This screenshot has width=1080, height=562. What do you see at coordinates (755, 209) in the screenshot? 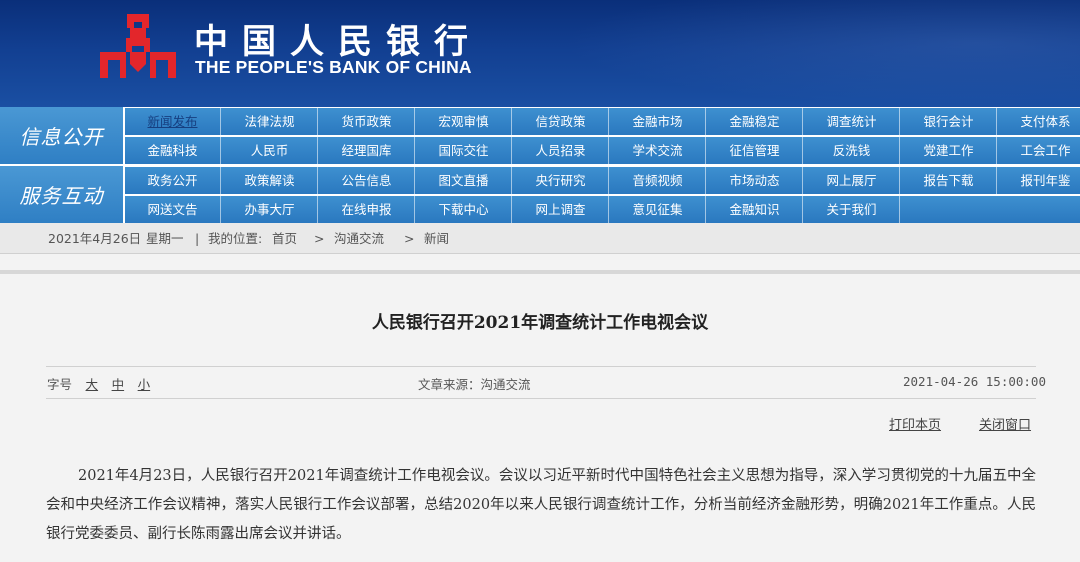
I see `nav-item: 金融知识` at bounding box center [755, 209].